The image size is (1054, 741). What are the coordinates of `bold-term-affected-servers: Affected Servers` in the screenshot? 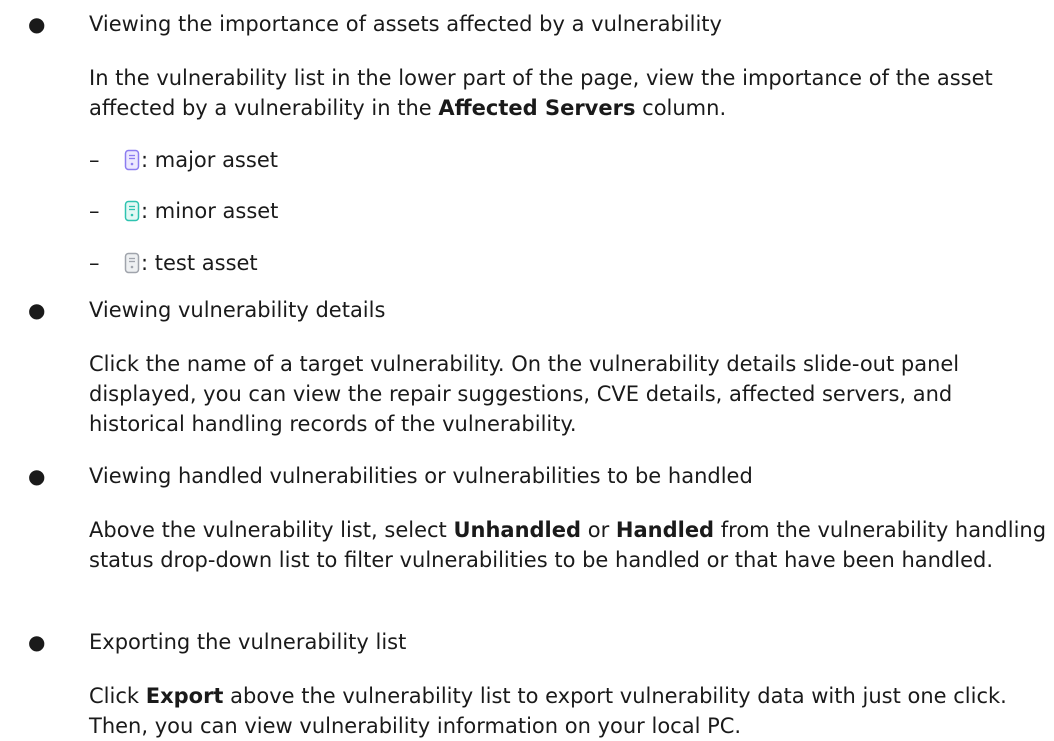 It's located at (537, 108).